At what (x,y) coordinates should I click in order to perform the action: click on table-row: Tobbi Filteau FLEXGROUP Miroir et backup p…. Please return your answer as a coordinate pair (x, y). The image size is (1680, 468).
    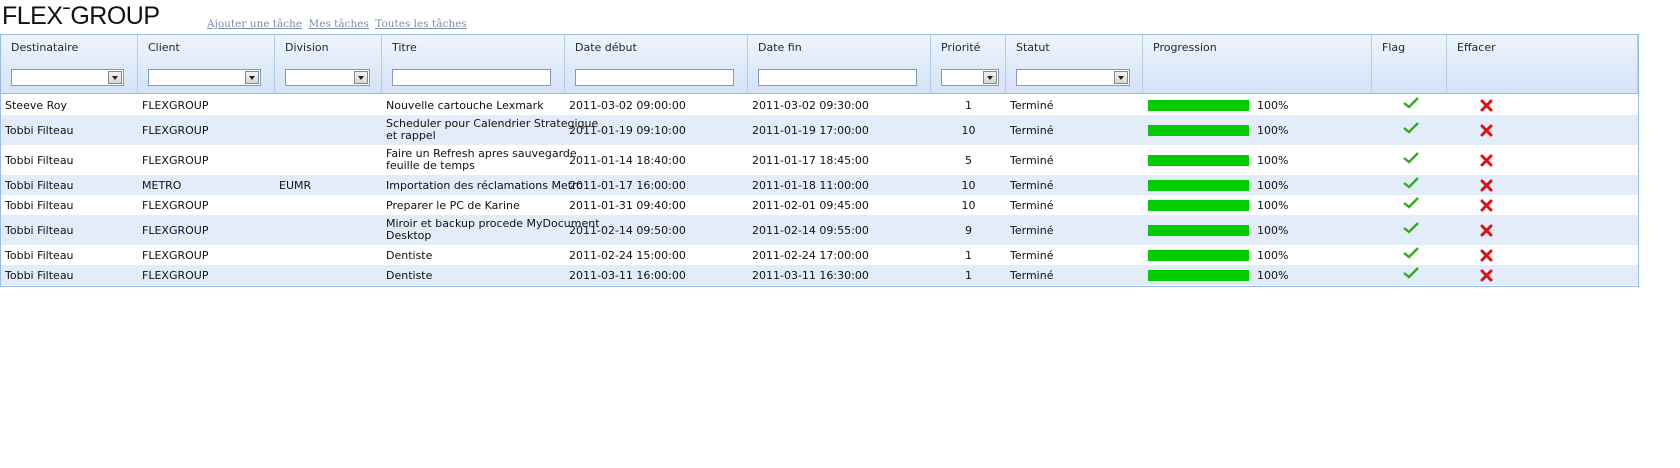
    Looking at the image, I should click on (819, 230).